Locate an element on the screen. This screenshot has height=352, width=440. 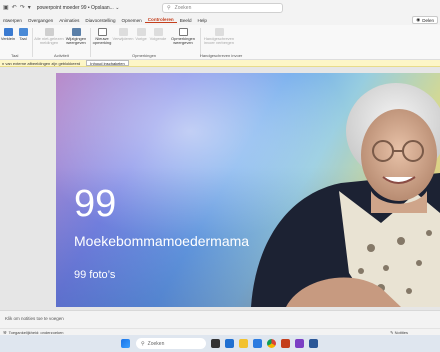
task-view-icon is located at coordinates (215, 343).